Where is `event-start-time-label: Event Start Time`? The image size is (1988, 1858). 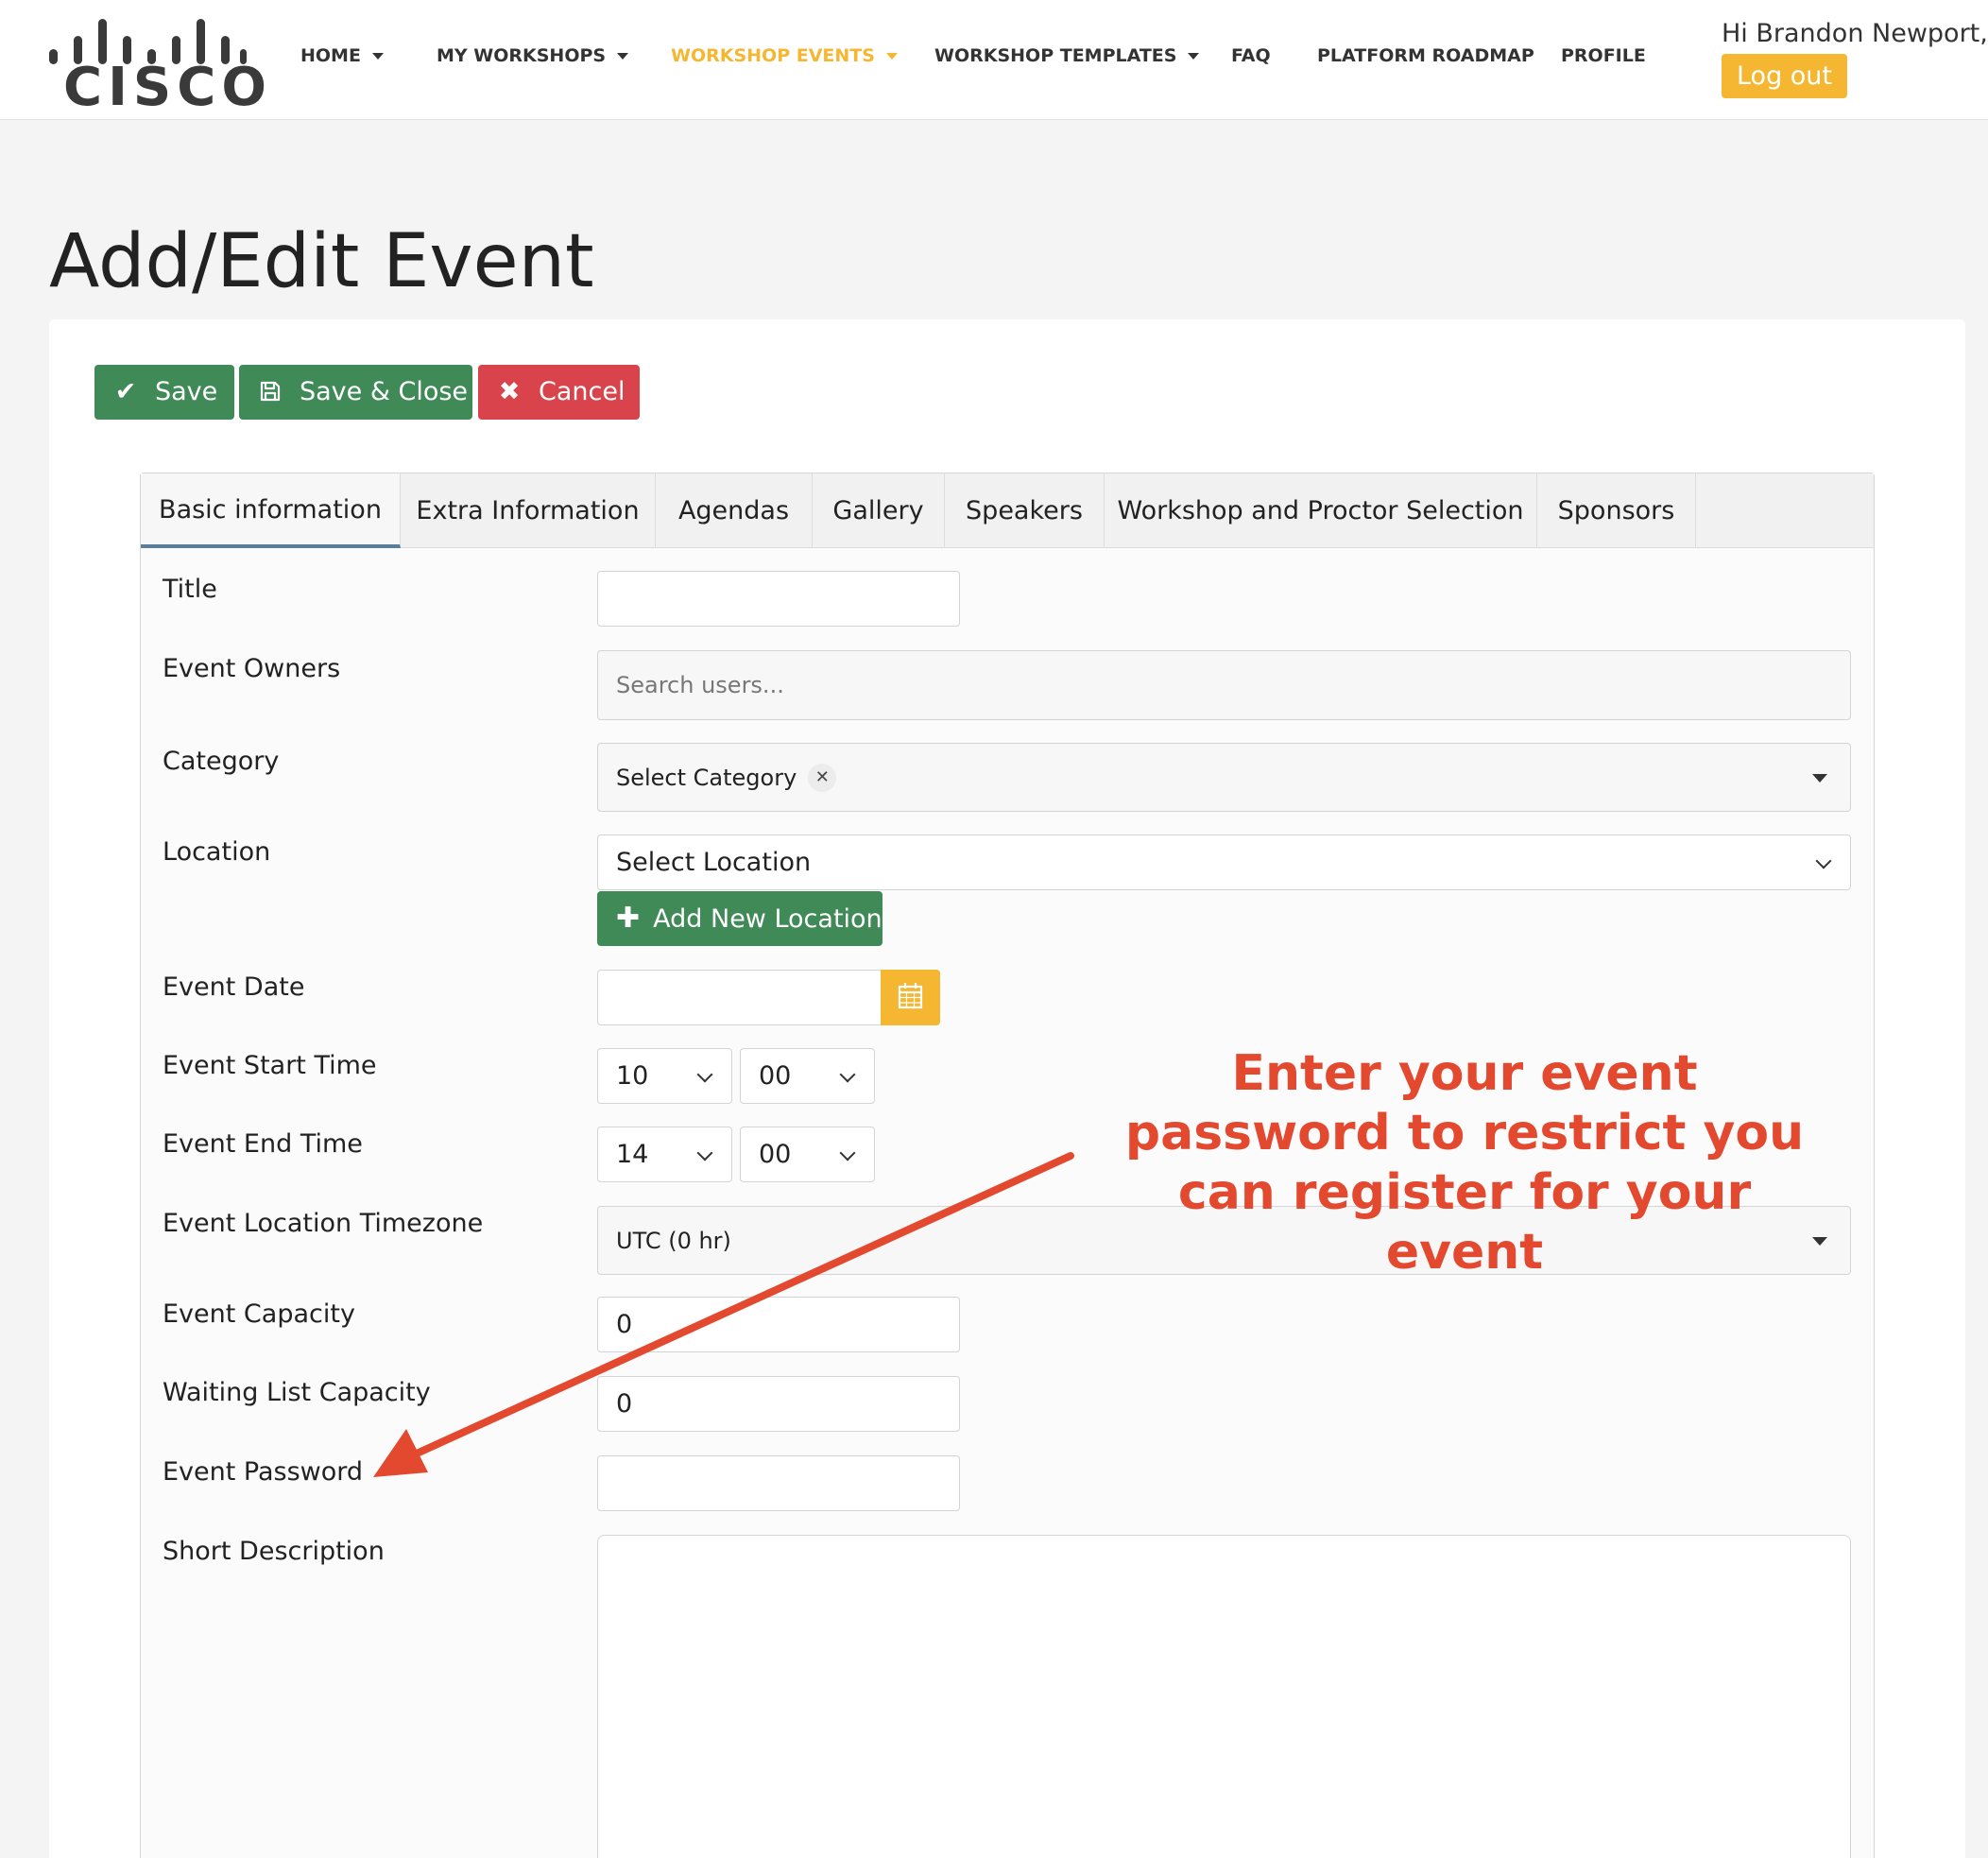 event-start-time-label: Event Start Time is located at coordinates (270, 1066).